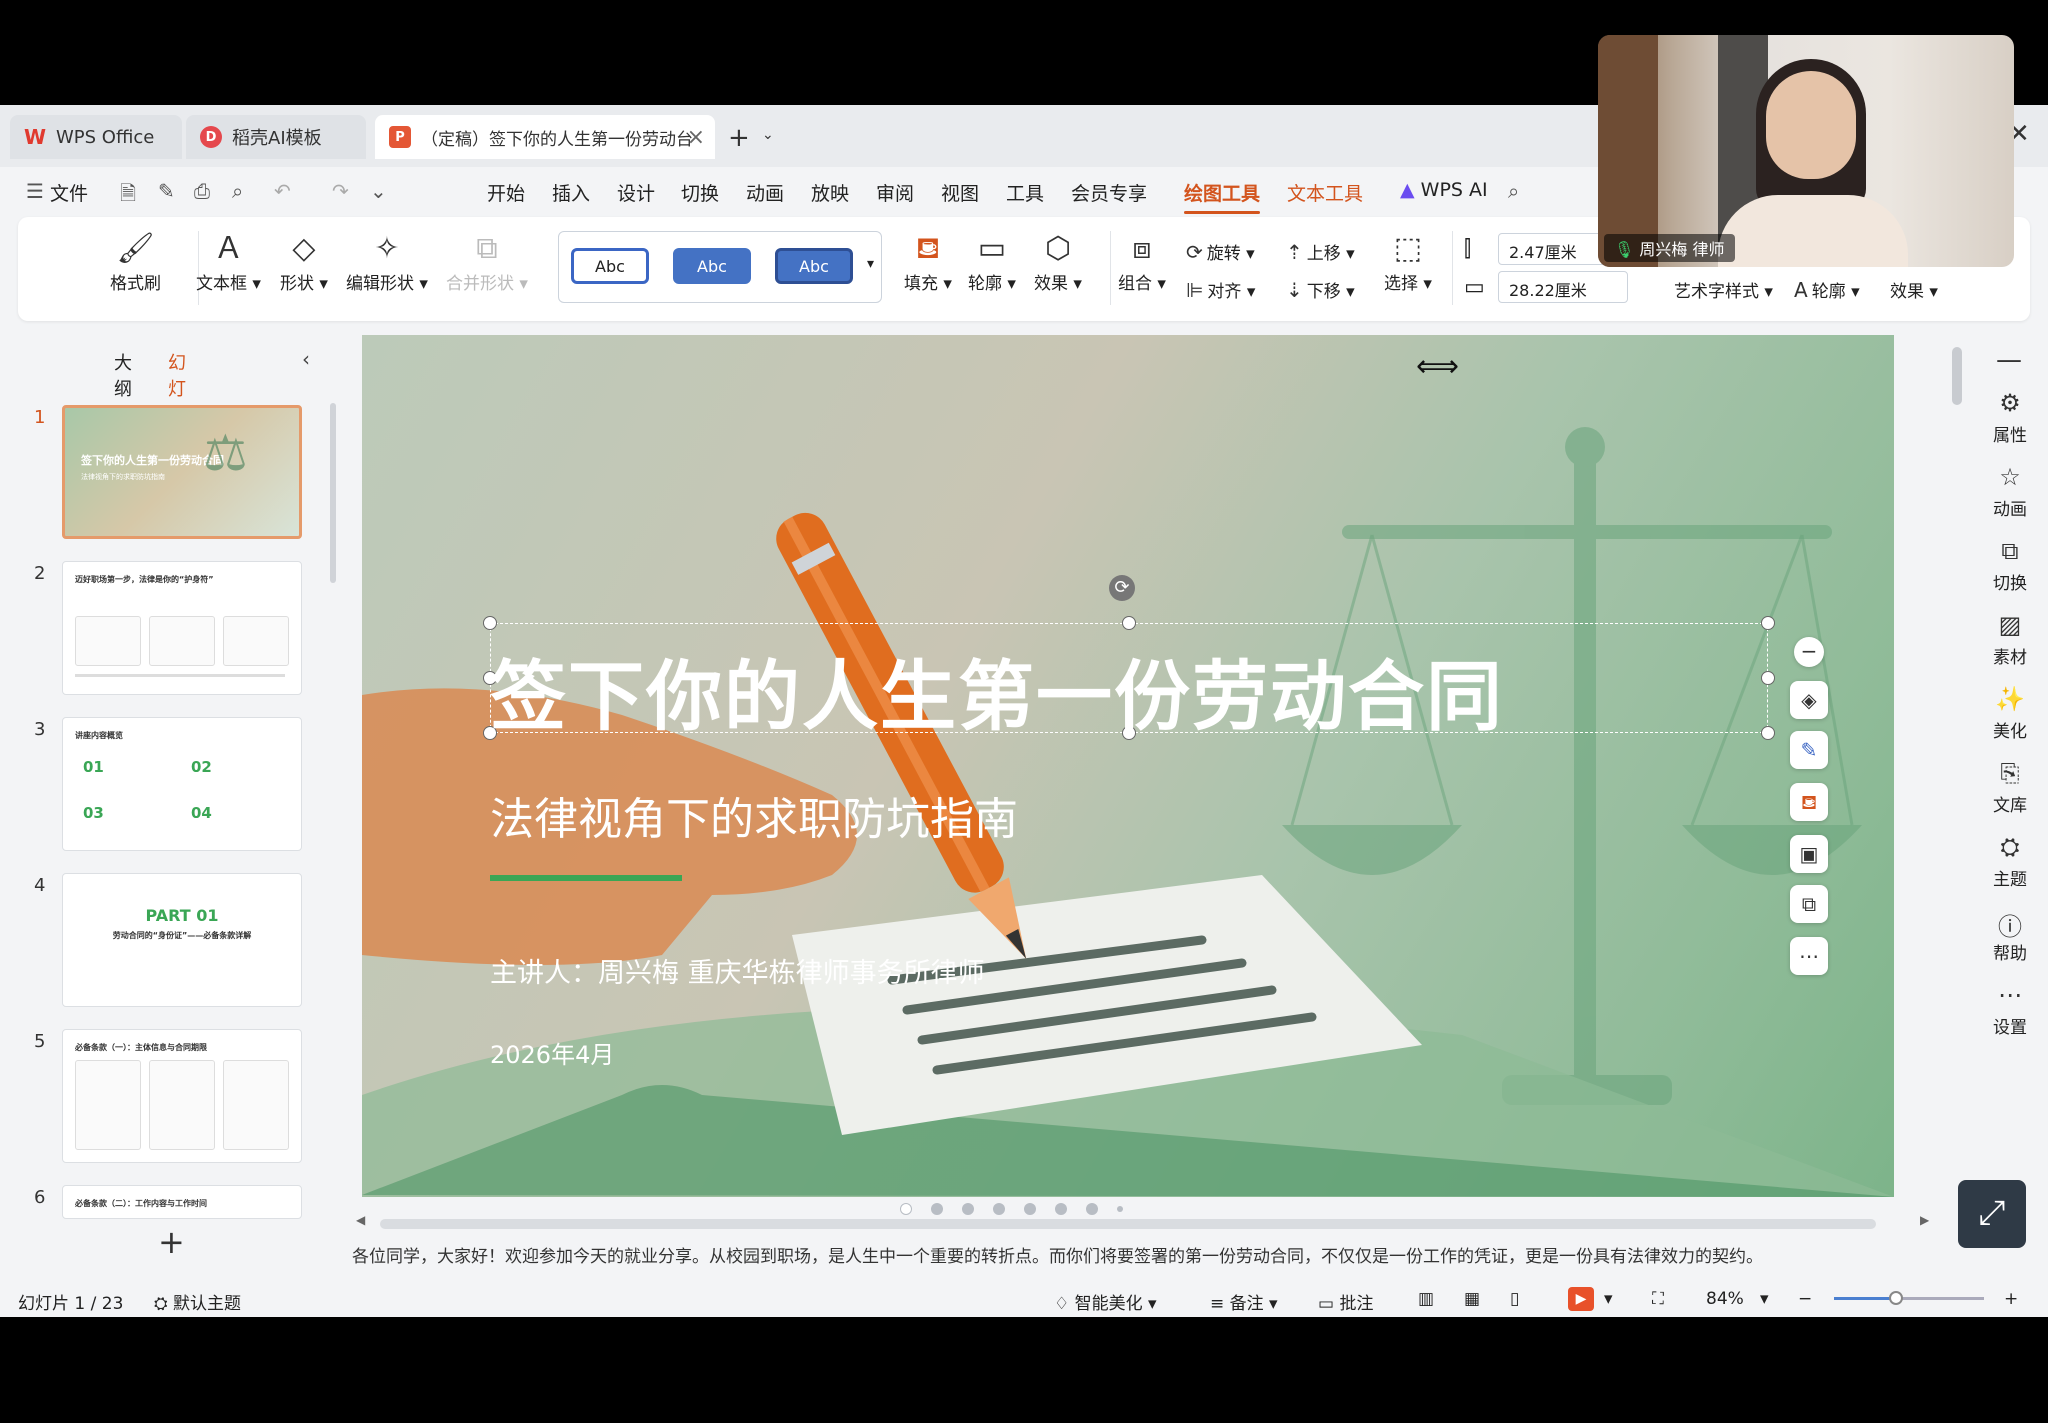  What do you see at coordinates (1109, 192) in the screenshot?
I see `menu-member: 会员专享` at bounding box center [1109, 192].